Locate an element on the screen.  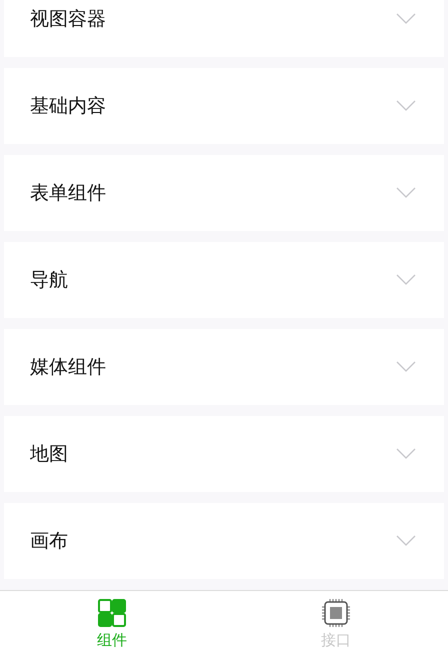
chip-icon is located at coordinates (336, 612).